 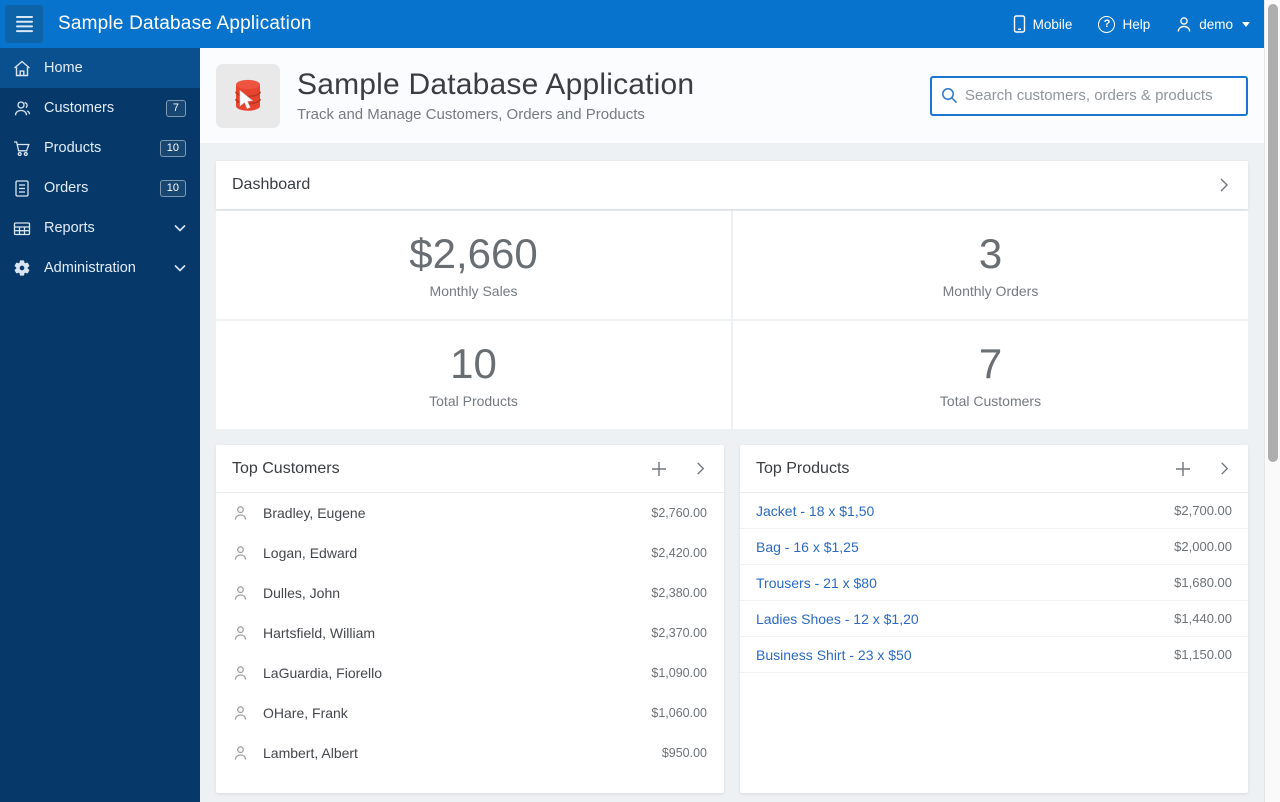 What do you see at coordinates (1216, 24) in the screenshot?
I see `user-label: demo` at bounding box center [1216, 24].